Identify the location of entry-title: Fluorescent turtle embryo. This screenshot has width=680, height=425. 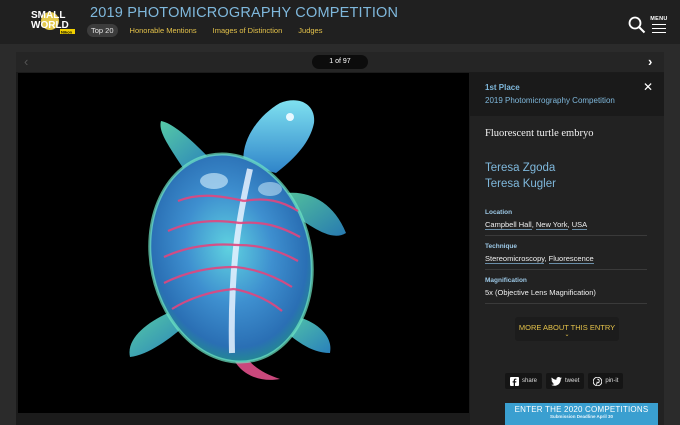
(539, 133).